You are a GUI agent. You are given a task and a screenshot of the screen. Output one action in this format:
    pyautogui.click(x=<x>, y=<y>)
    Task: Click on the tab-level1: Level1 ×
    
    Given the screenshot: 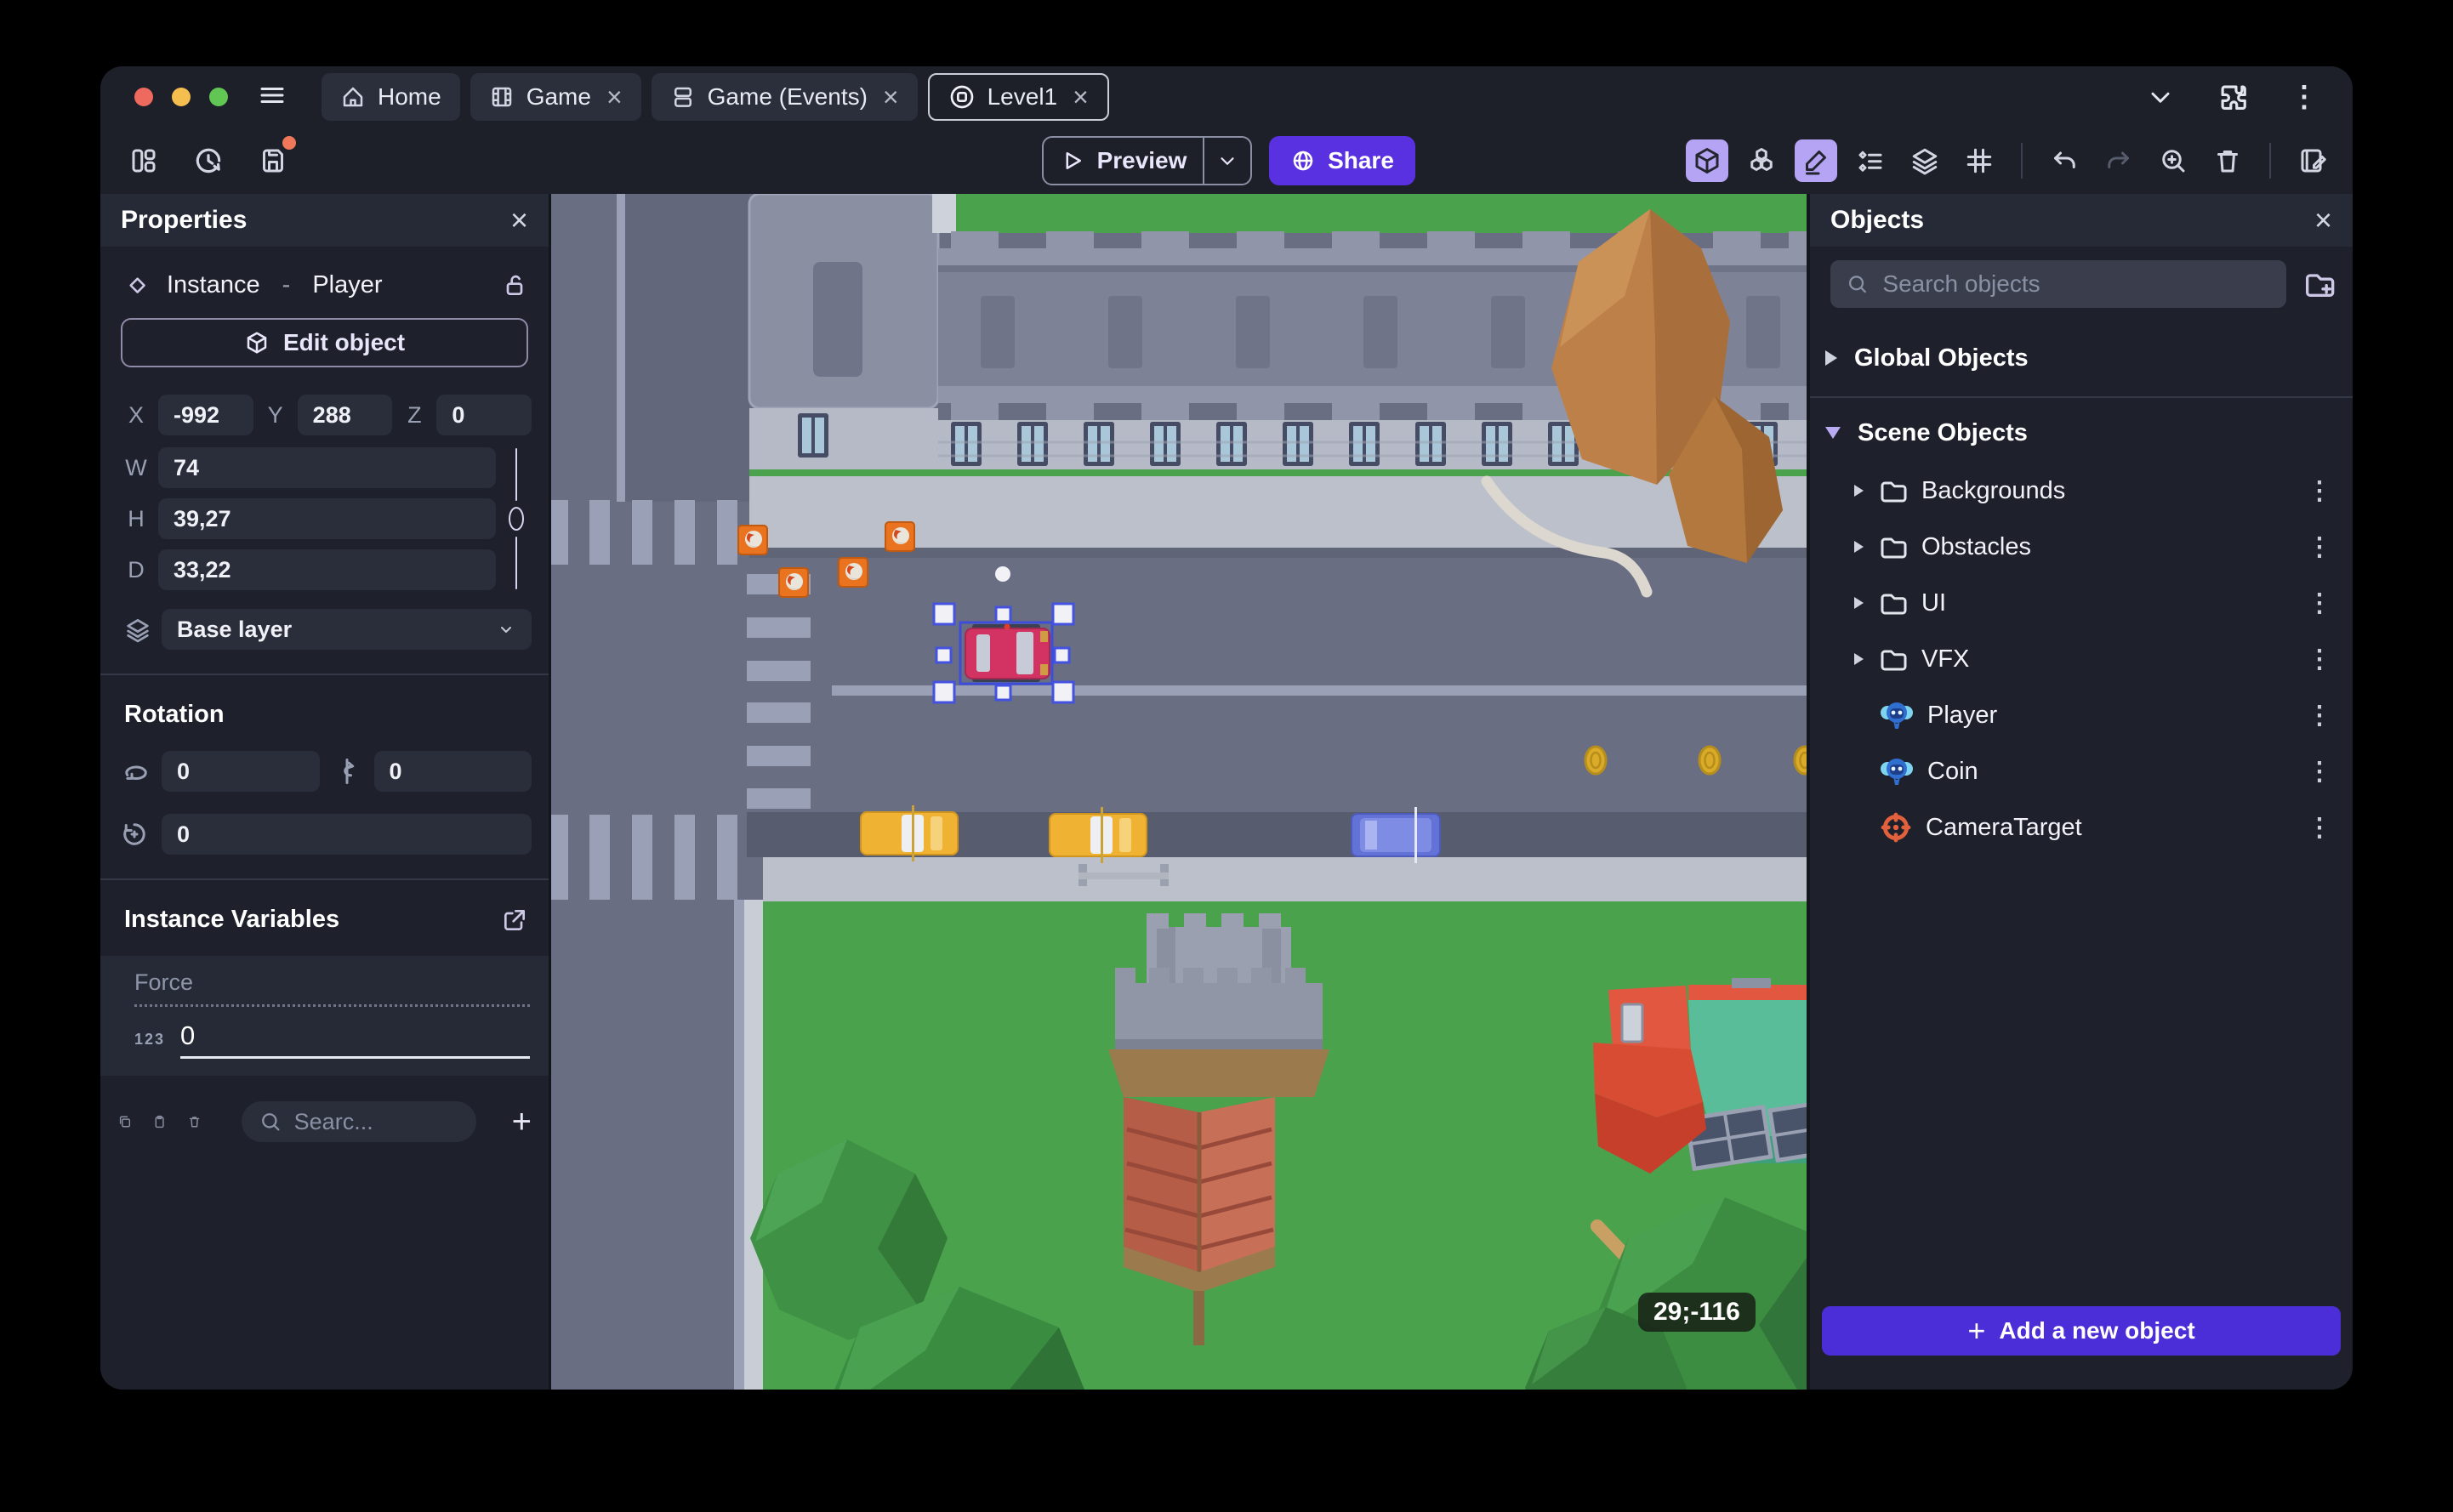 What is the action you would take?
    pyautogui.click(x=1018, y=97)
    